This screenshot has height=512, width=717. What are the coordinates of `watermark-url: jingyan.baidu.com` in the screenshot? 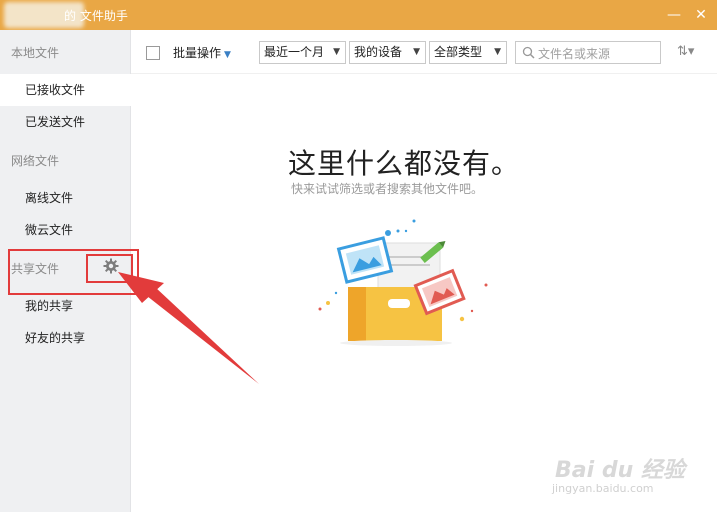 It's located at (603, 488).